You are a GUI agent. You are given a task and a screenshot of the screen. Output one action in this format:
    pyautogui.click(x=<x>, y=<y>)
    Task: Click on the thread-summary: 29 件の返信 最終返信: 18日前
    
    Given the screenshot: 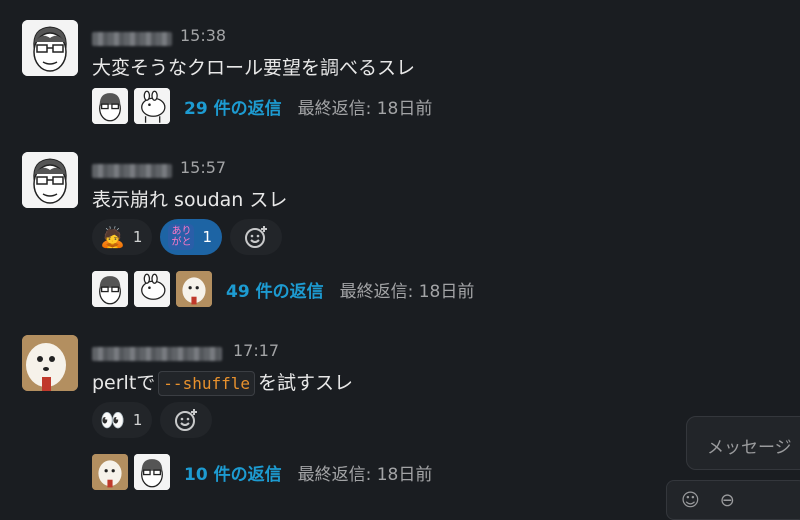 What is the action you would take?
    pyautogui.click(x=262, y=106)
    